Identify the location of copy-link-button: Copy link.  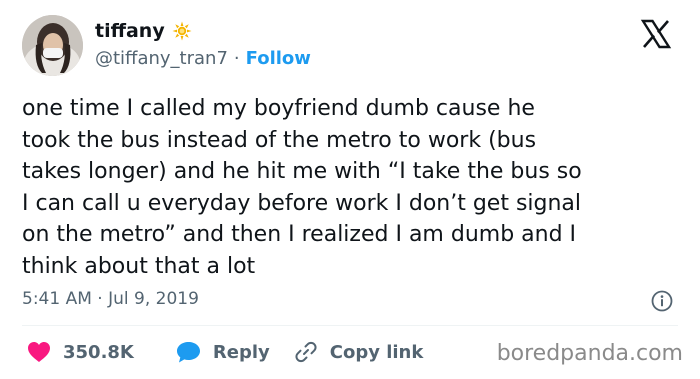
(359, 352).